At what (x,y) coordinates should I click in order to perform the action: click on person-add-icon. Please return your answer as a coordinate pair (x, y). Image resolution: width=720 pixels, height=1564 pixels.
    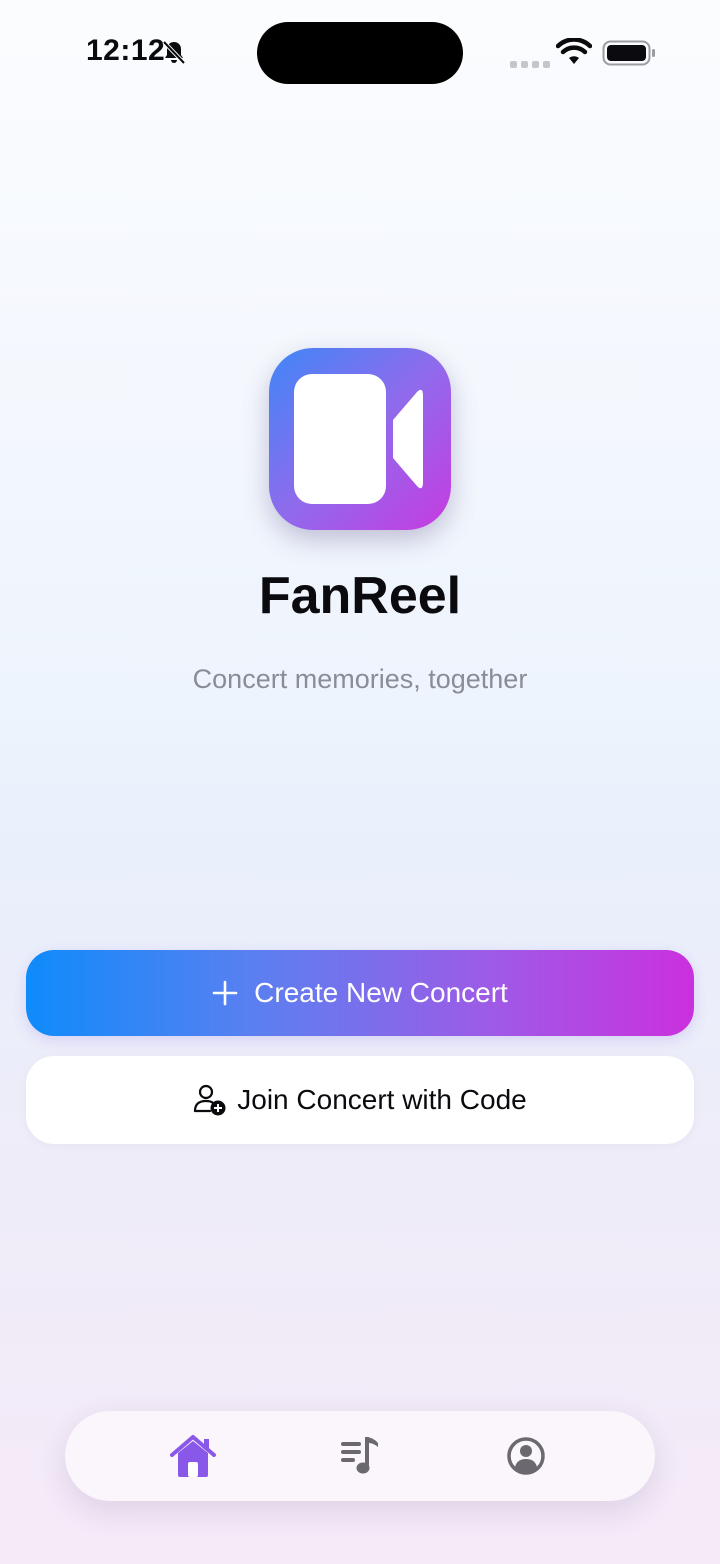
    Looking at the image, I should click on (210, 1100).